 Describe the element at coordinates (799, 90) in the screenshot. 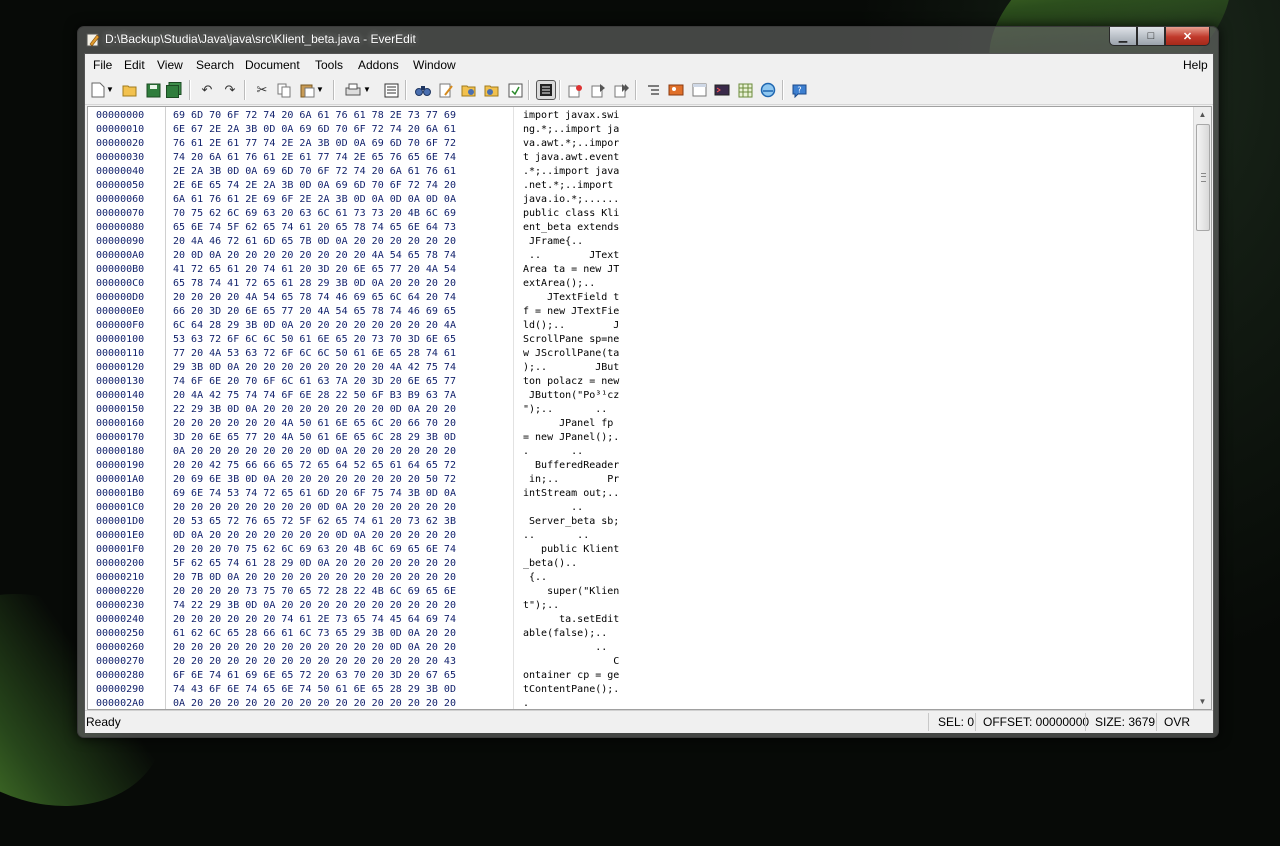

I see `help-icon: ?` at that location.